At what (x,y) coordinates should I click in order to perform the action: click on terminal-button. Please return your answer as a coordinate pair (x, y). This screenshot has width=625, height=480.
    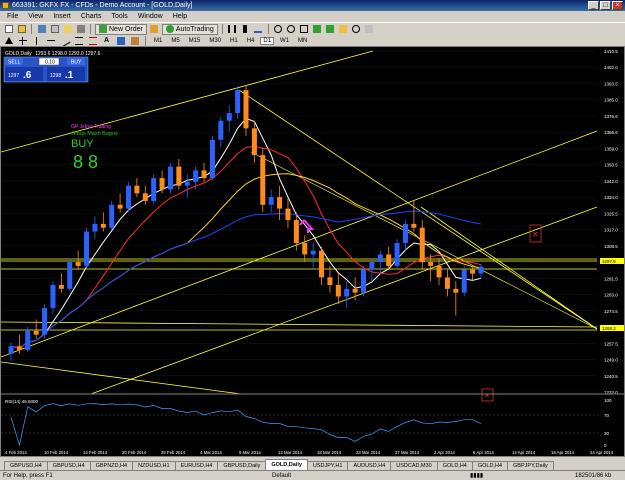
    Looking at the image, I should click on (80, 29).